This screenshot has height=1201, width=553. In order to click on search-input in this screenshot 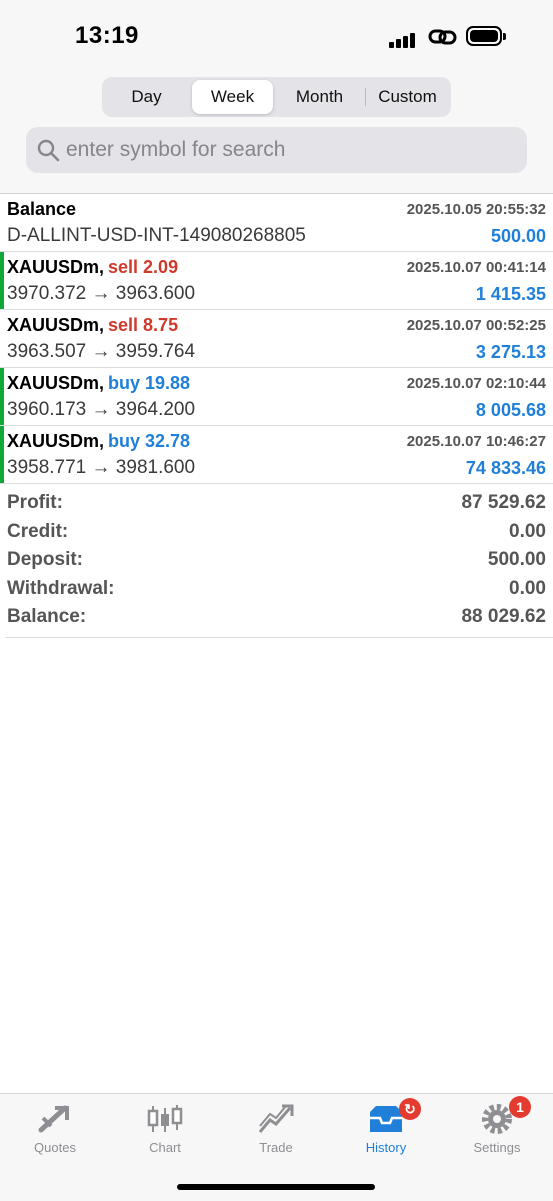, I will do `click(286, 150)`.